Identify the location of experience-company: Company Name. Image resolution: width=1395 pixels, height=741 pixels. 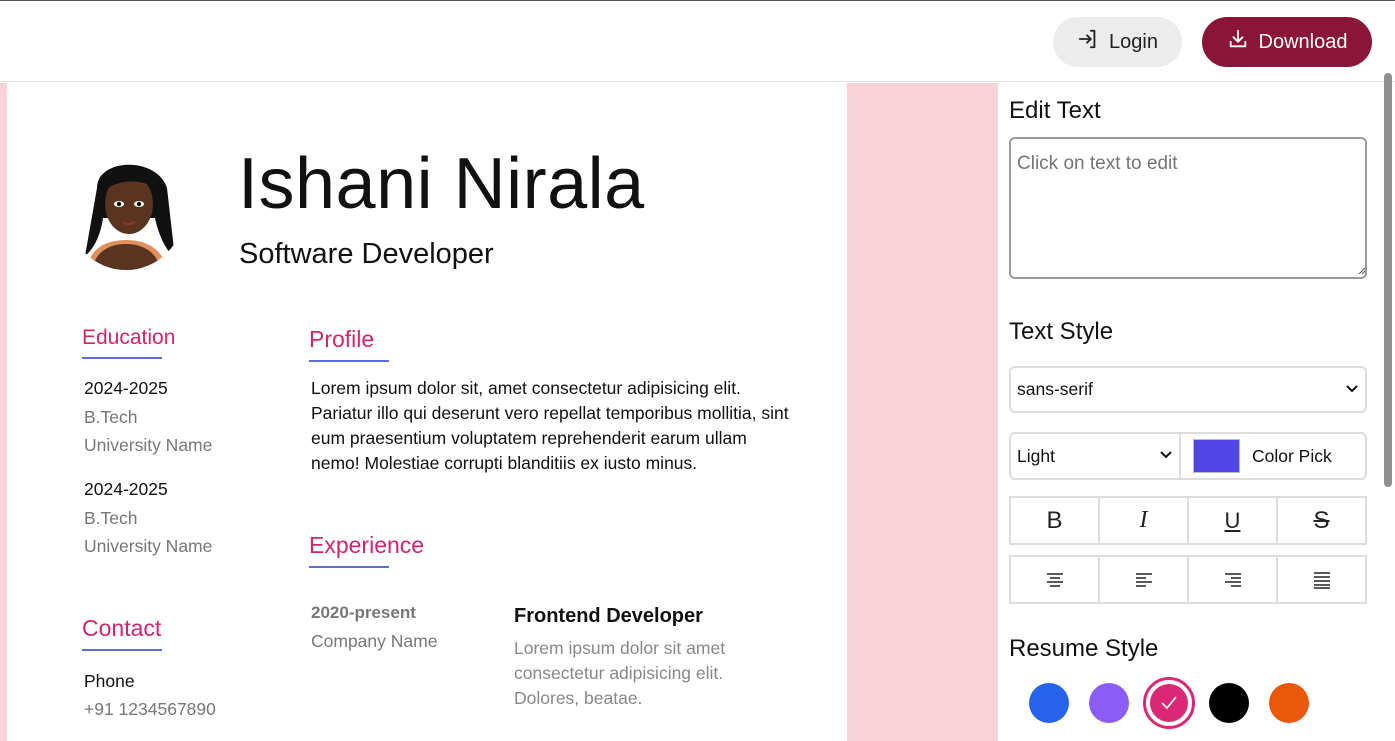
(374, 641).